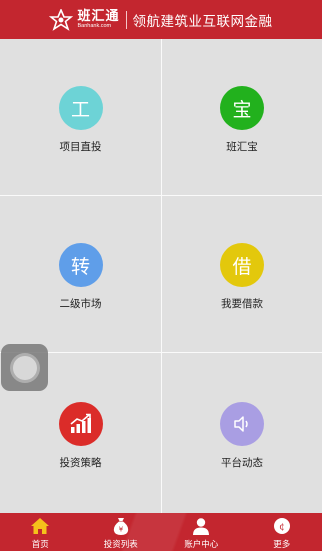  I want to click on tab-account-center: 账户中心, so click(201, 532).